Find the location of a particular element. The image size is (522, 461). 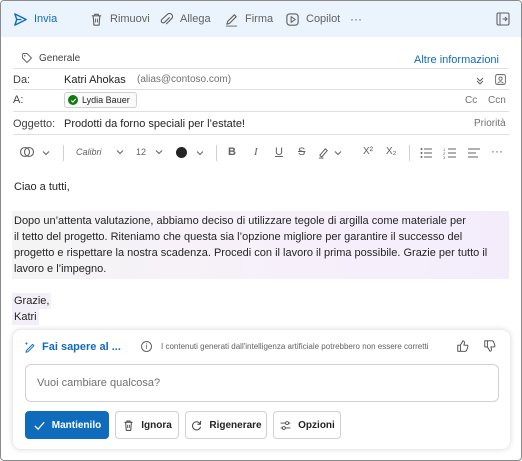

closing: Grazie, is located at coordinates (32, 301).